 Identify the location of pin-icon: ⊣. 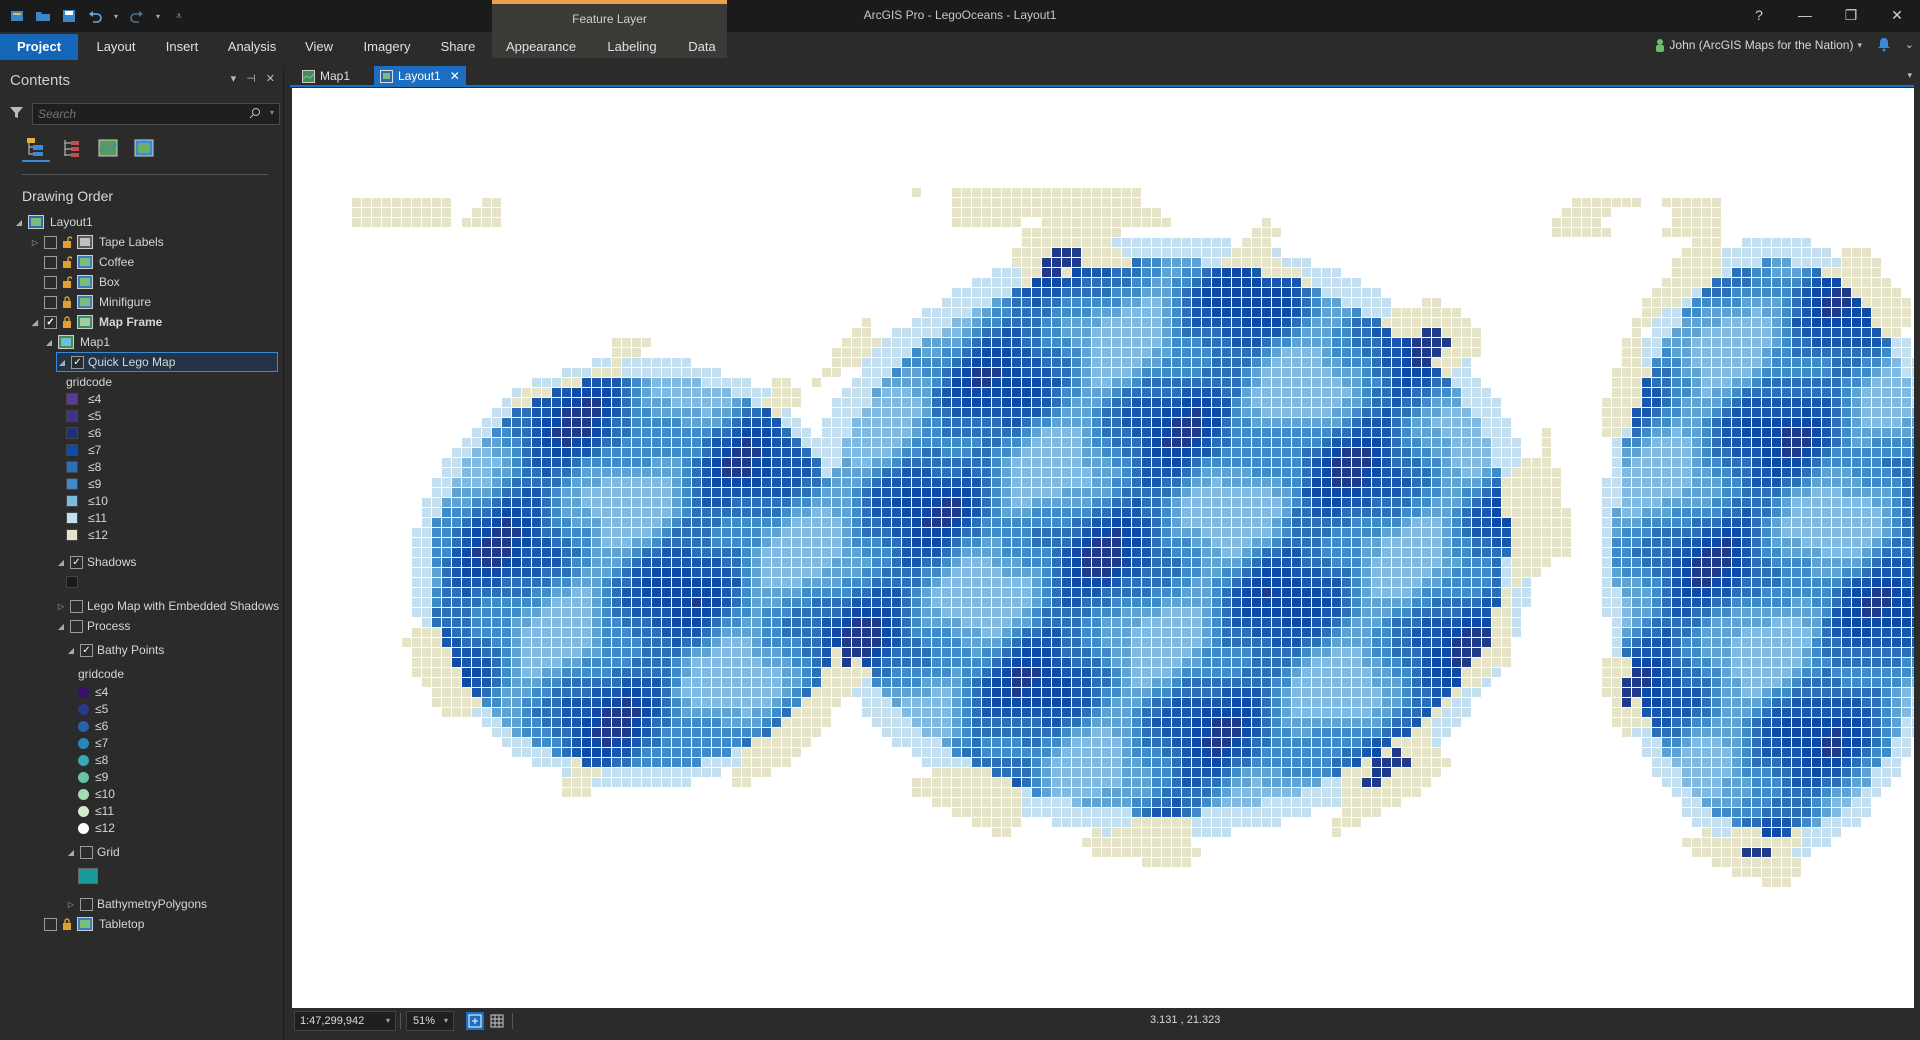
(251, 78).